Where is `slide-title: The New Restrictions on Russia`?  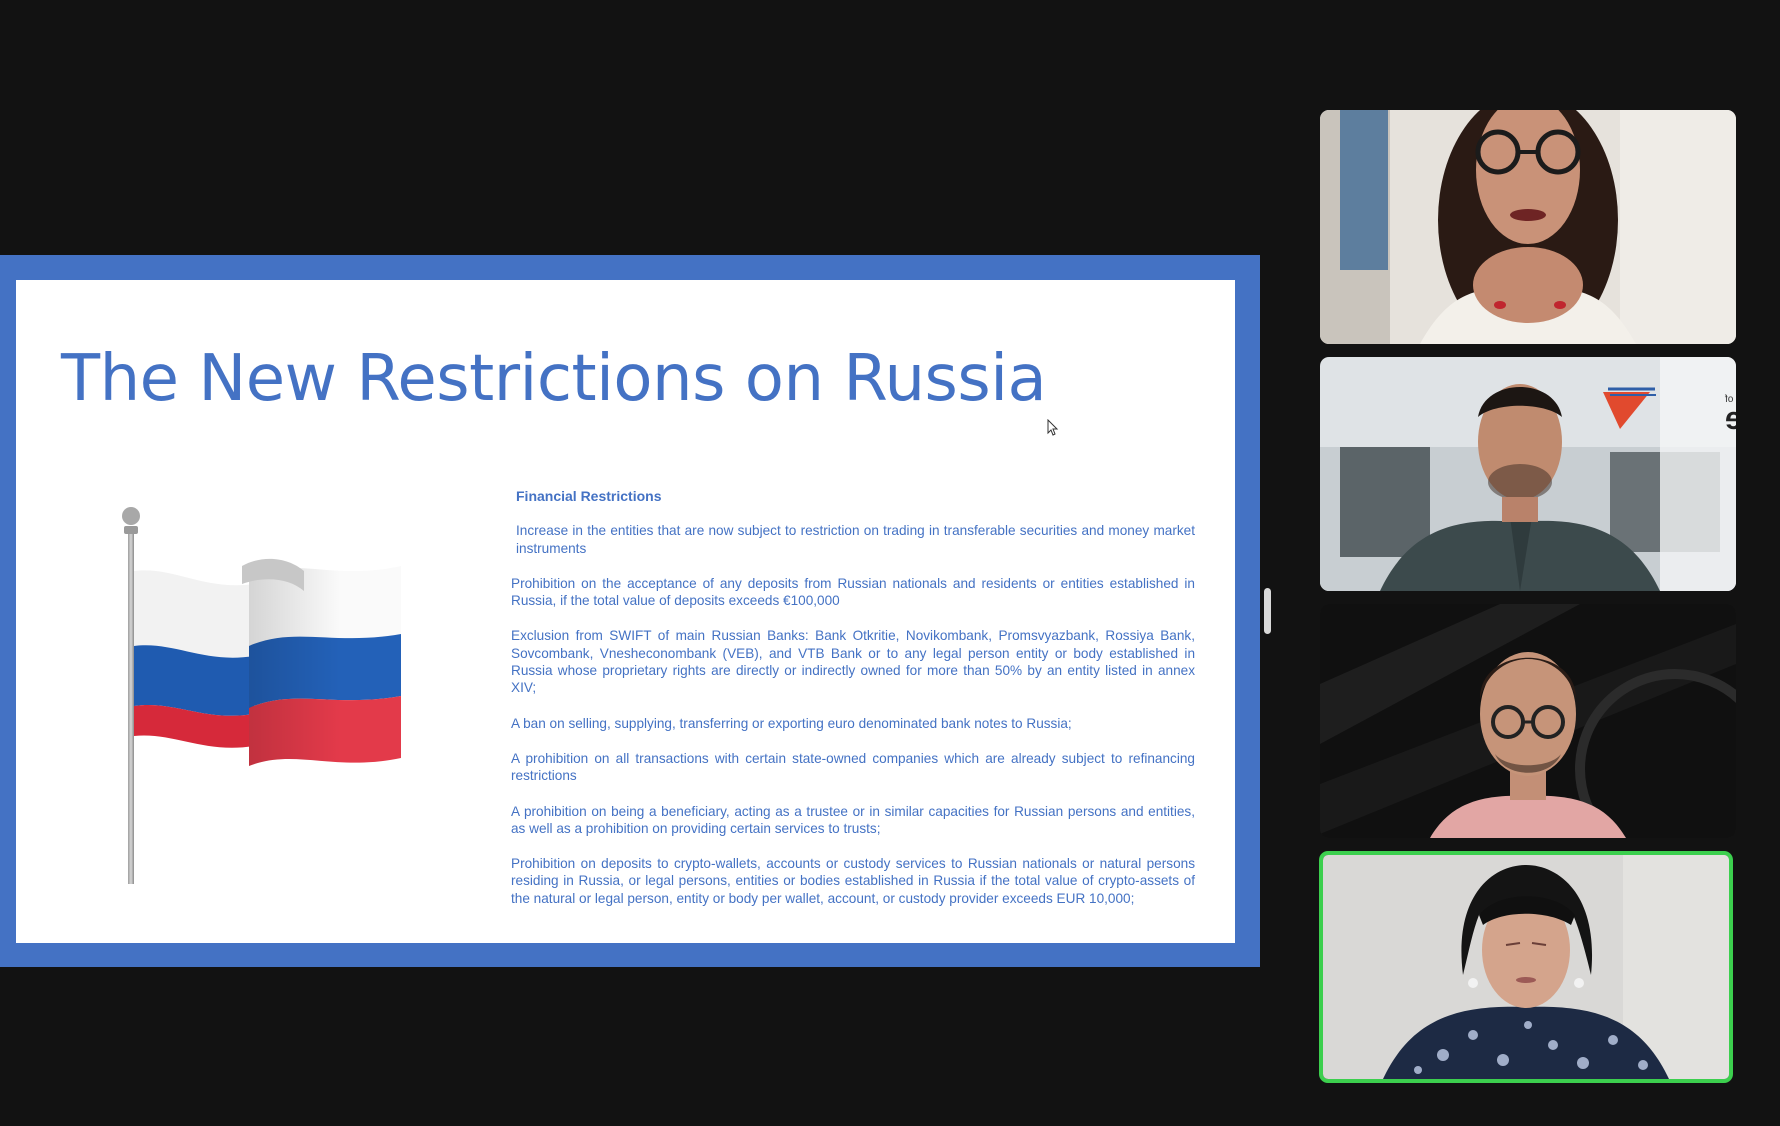
slide-title: The New Restrictions on Russia is located at coordinates (554, 379).